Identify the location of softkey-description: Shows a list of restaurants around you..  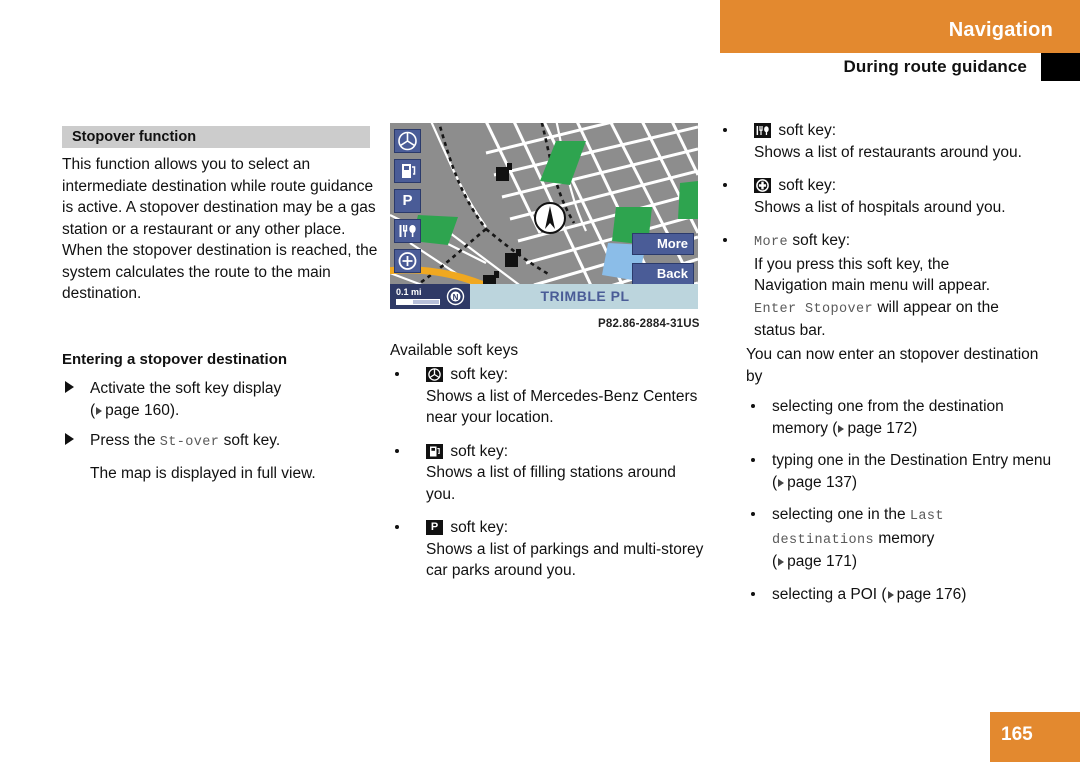
(888, 152).